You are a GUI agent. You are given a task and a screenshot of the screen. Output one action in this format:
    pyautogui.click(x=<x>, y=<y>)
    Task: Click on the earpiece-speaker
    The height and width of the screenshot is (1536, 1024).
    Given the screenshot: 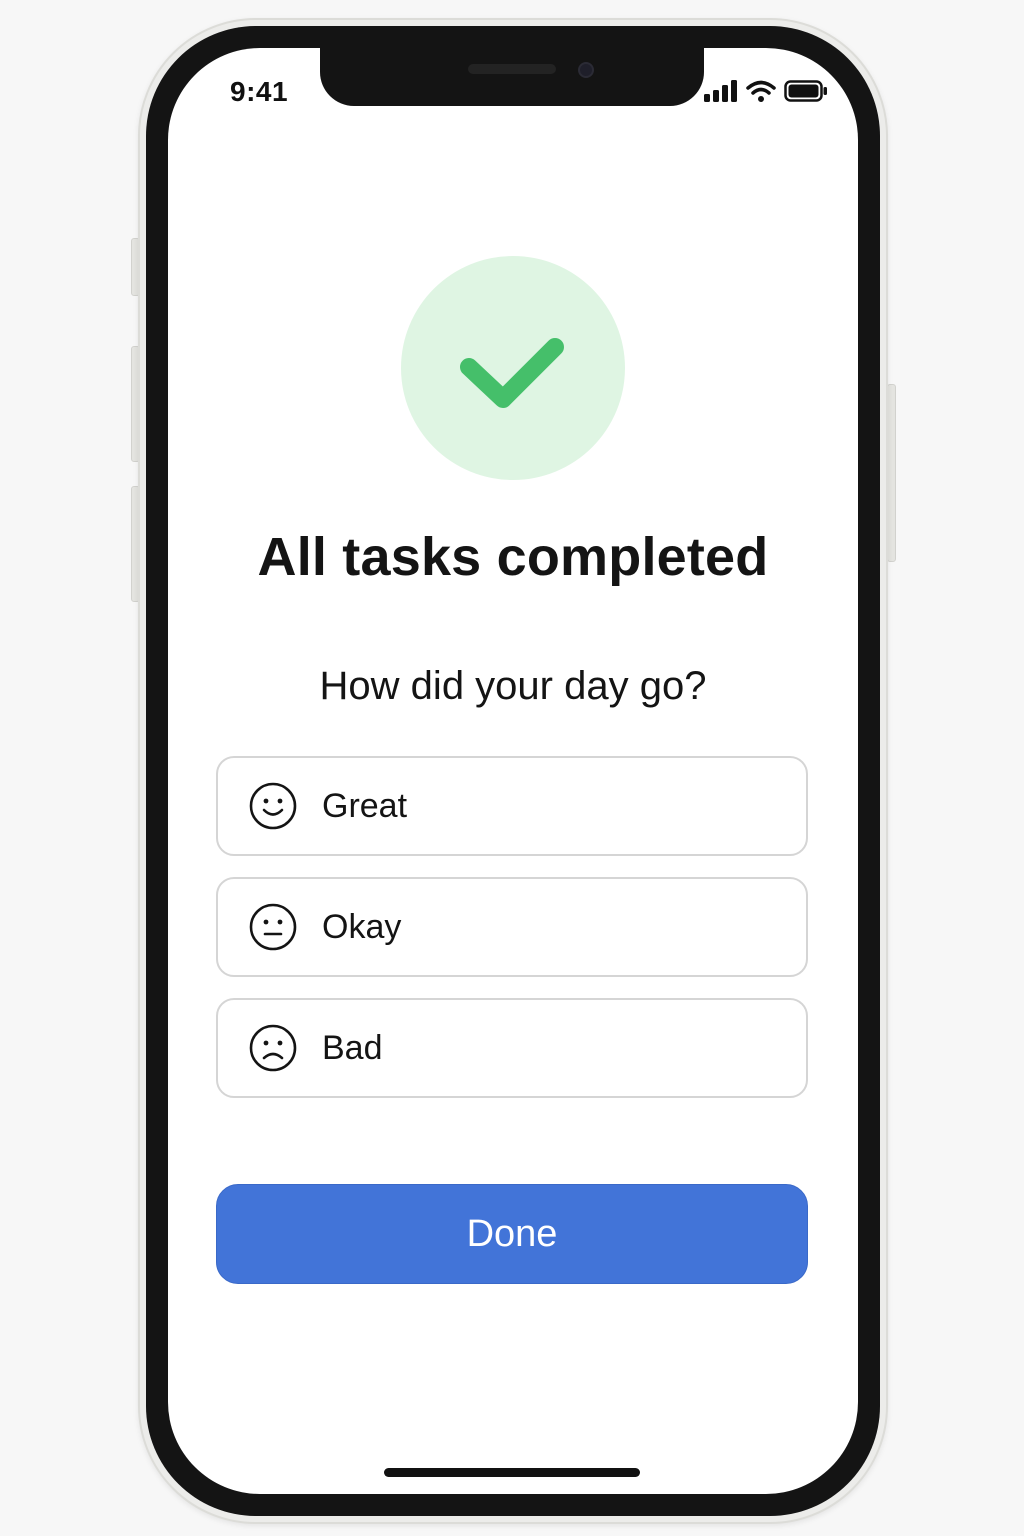 What is the action you would take?
    pyautogui.click(x=512, y=69)
    